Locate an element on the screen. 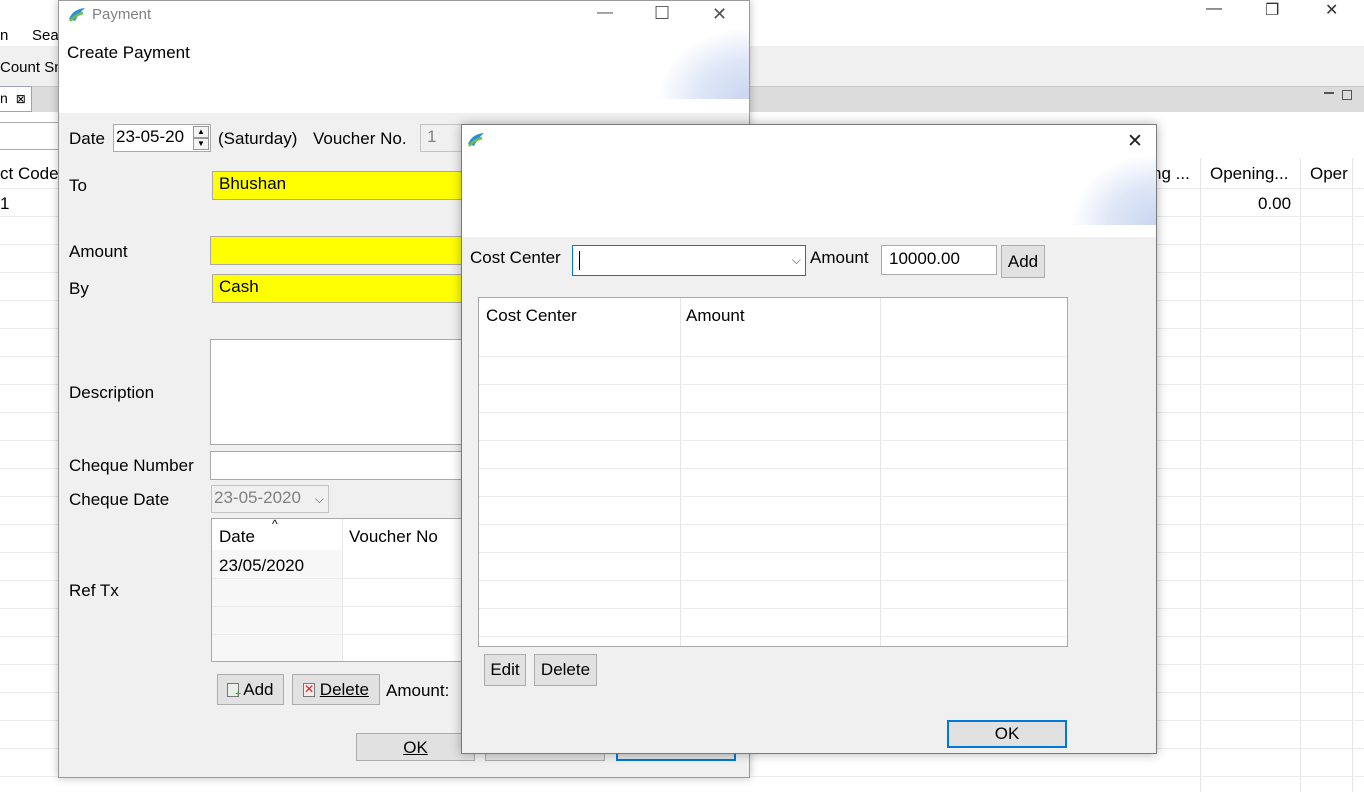 This screenshot has width=1364, height=792. ref-add-label: Add is located at coordinates (258, 689).